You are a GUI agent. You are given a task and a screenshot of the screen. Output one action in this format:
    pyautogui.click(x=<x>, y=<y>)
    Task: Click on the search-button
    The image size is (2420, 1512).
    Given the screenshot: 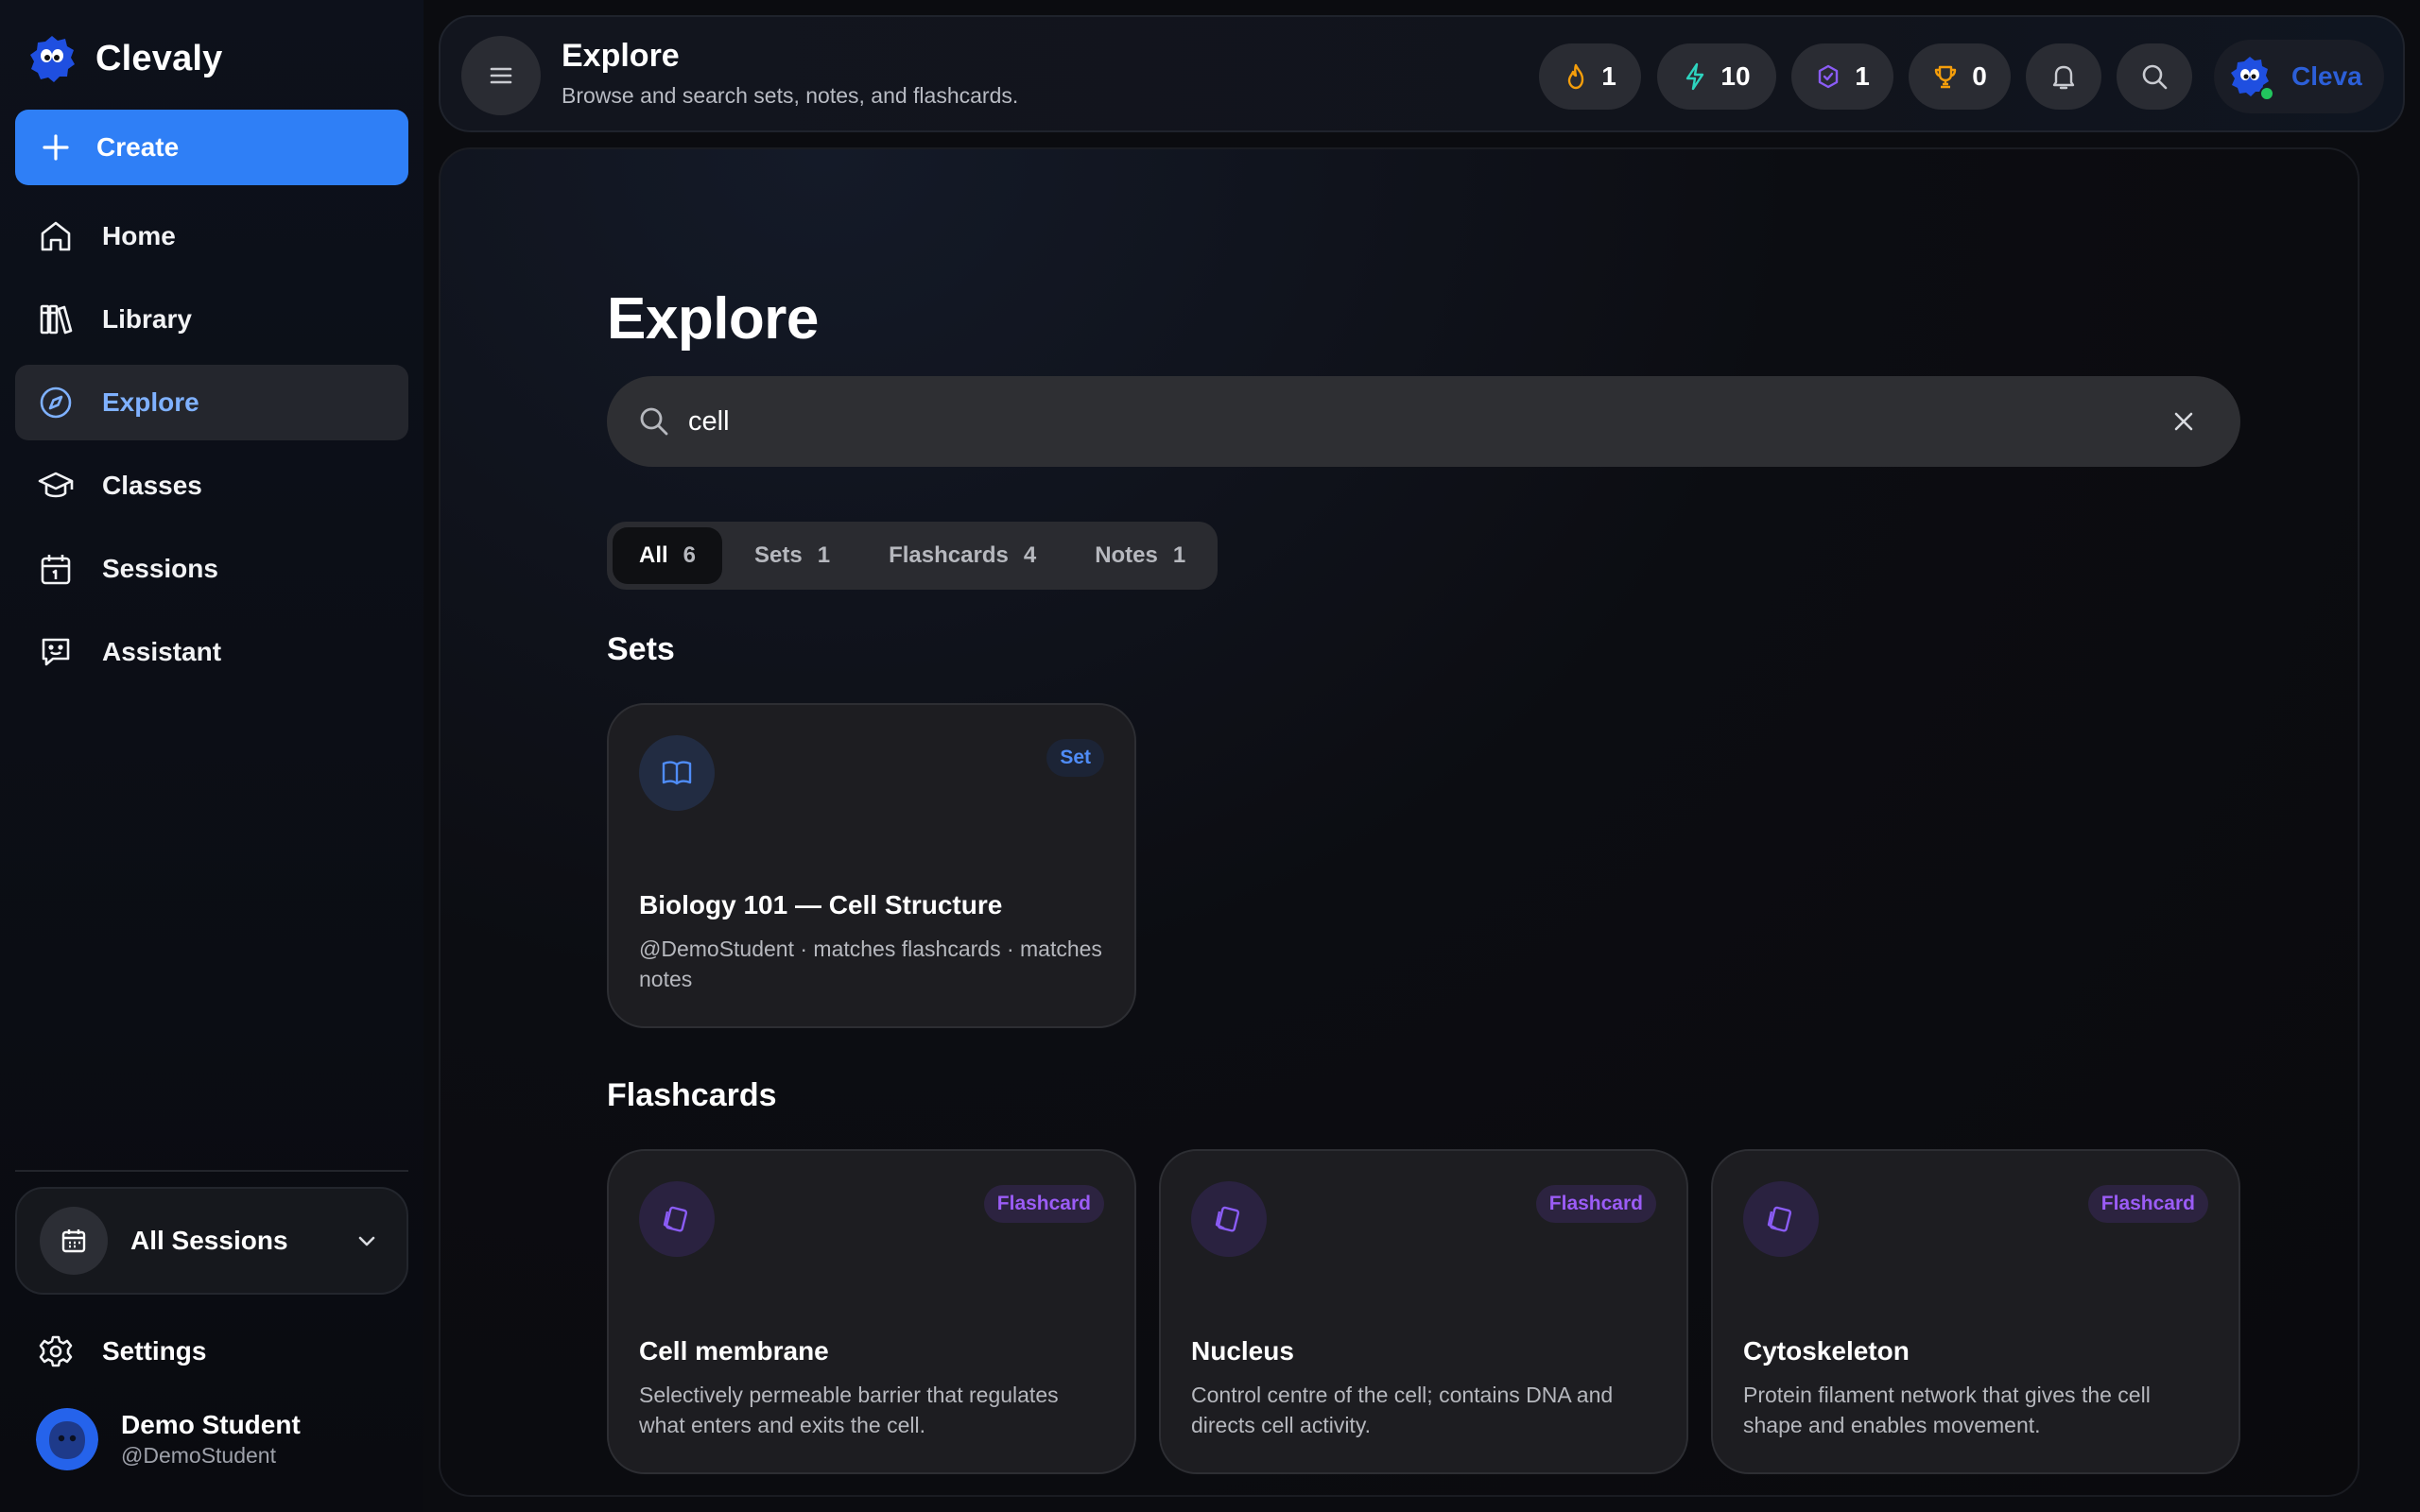 What is the action you would take?
    pyautogui.click(x=2154, y=76)
    